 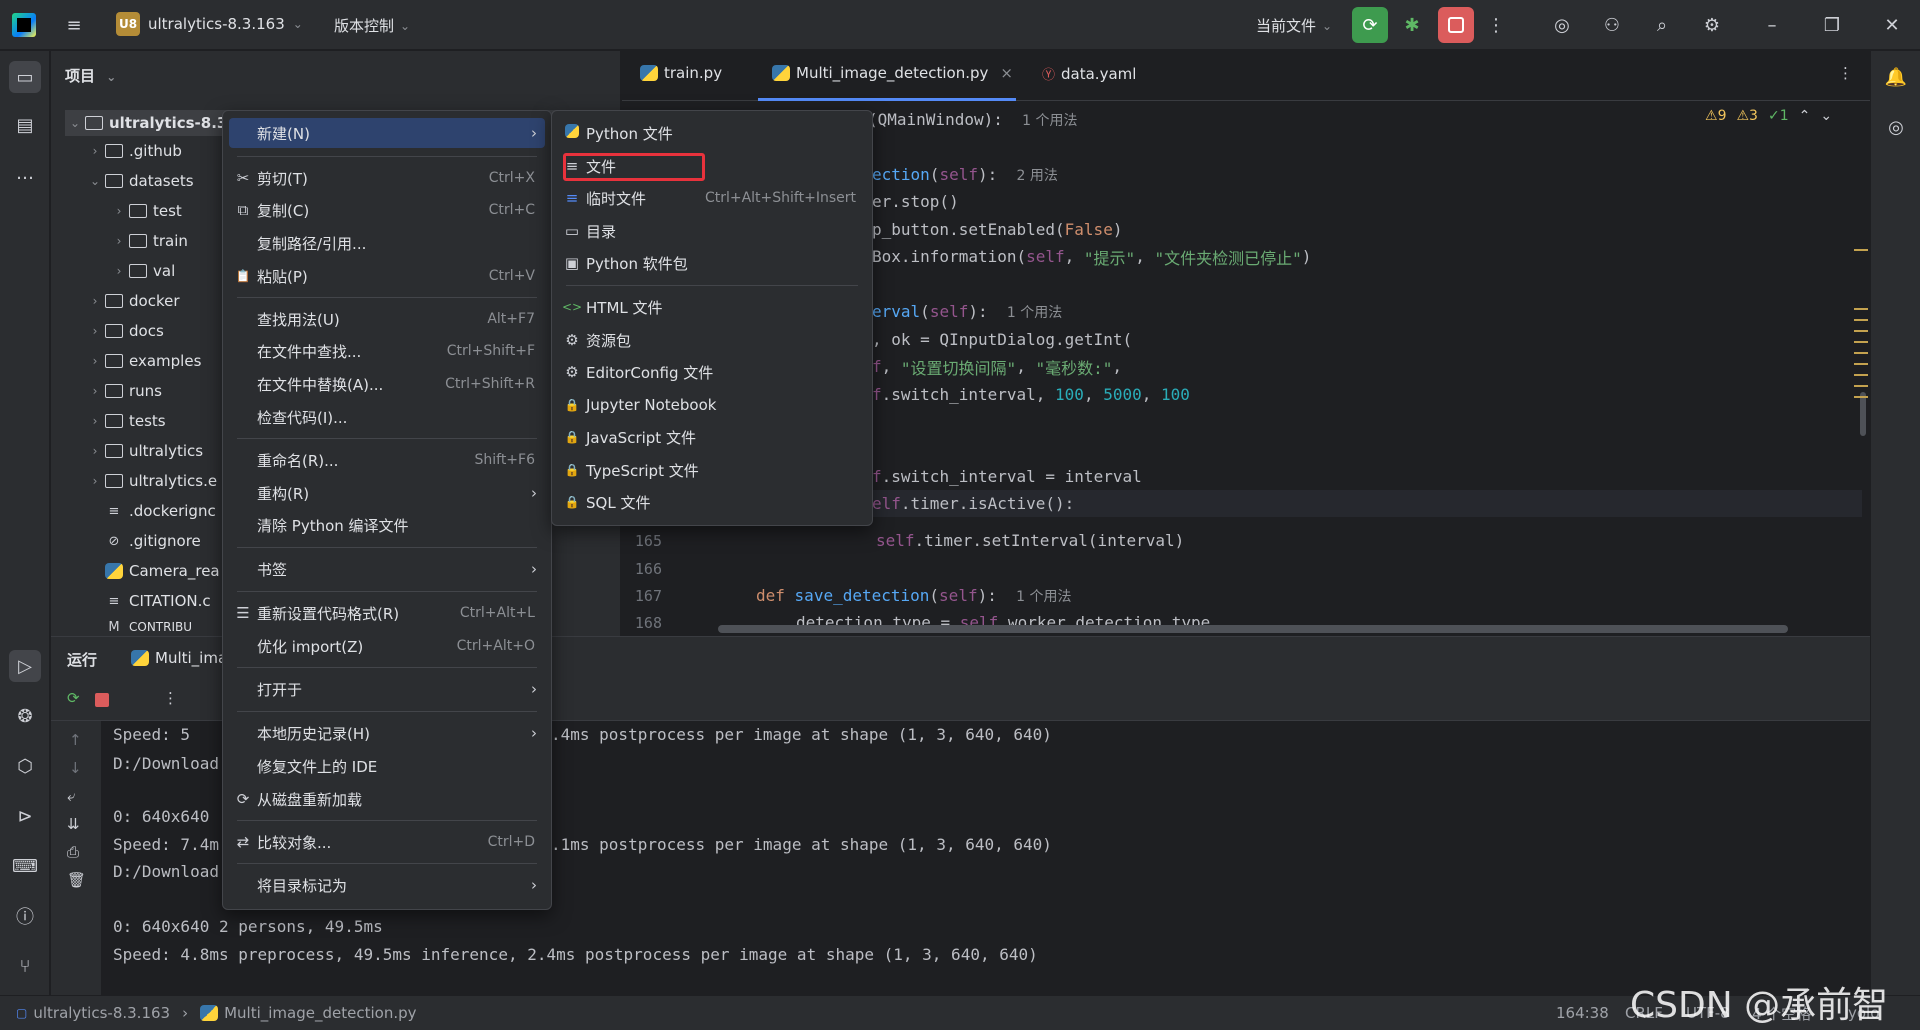 What do you see at coordinates (1832, 25) in the screenshot?
I see `restore-icon: ❐` at bounding box center [1832, 25].